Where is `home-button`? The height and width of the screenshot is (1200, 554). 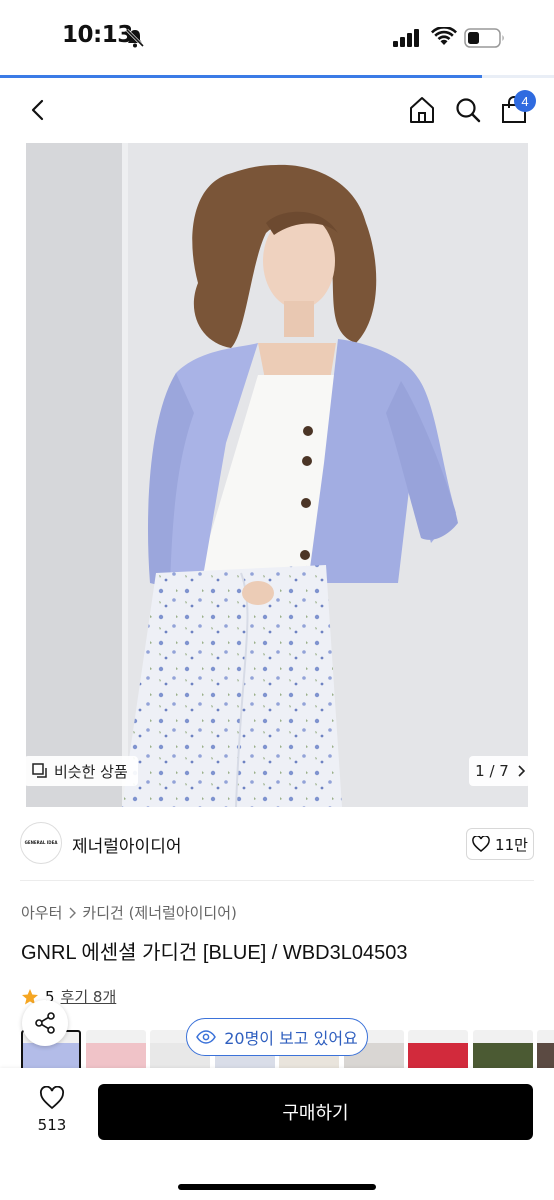 home-button is located at coordinates (422, 110).